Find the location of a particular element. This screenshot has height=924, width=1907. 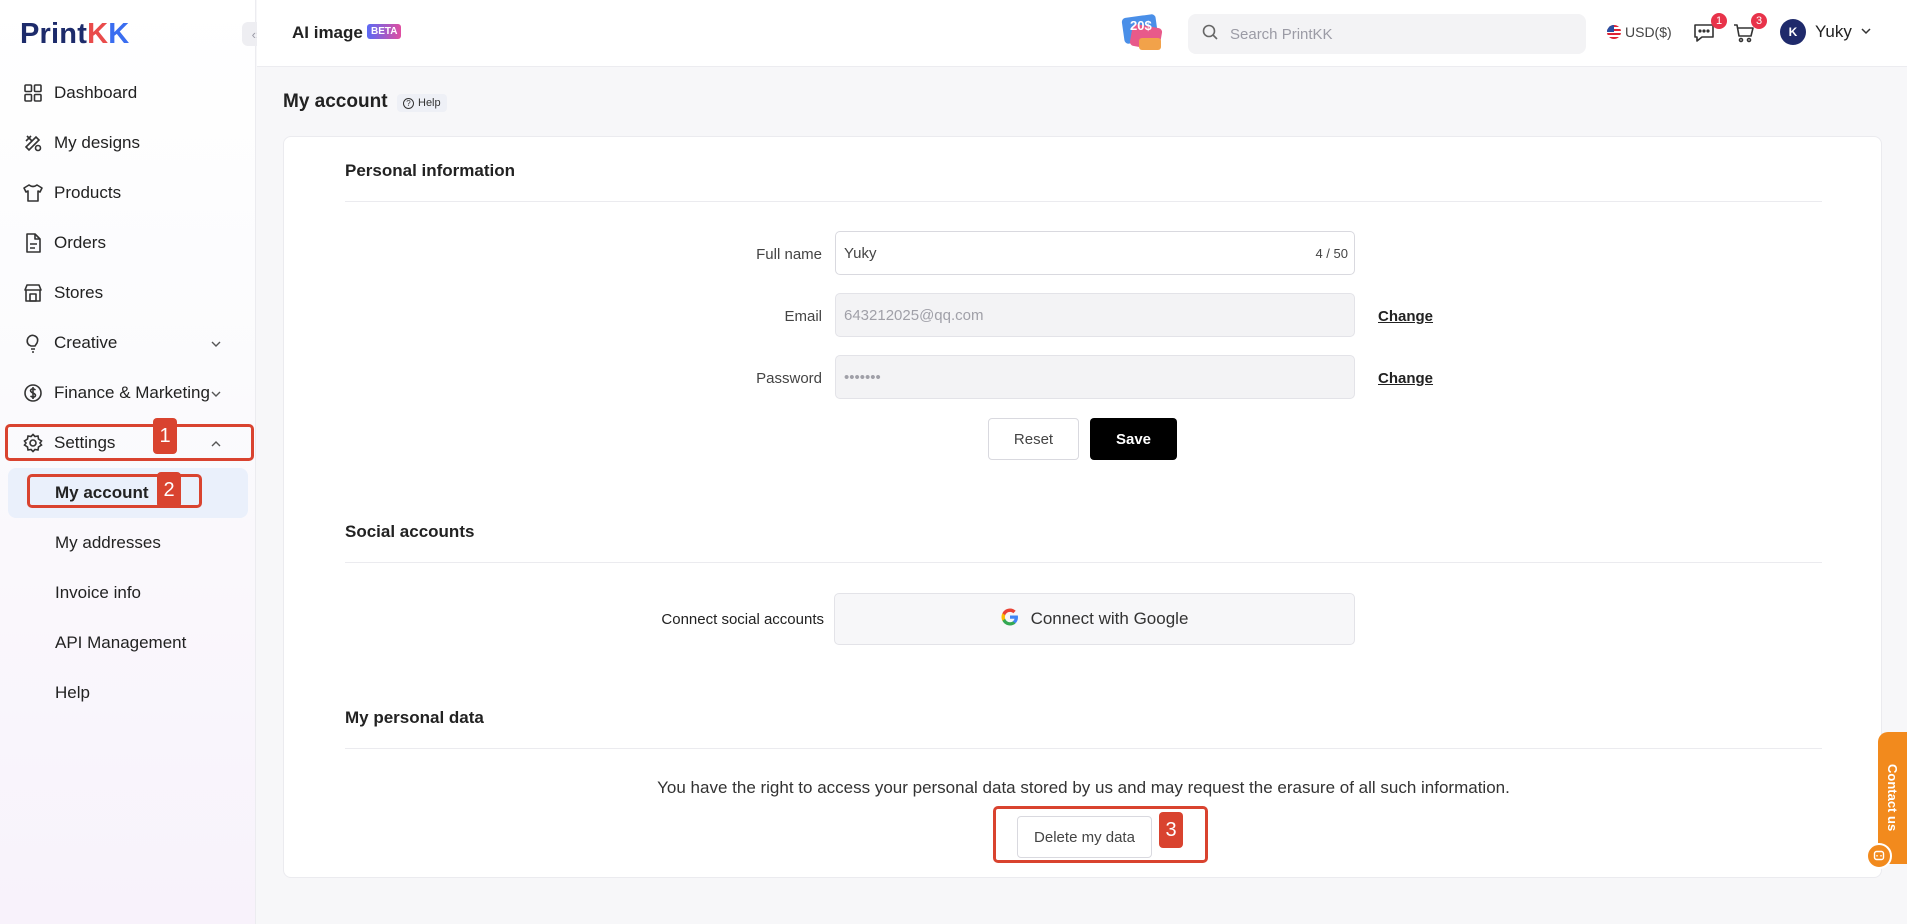

chat-icon is located at coordinates (1704, 36).